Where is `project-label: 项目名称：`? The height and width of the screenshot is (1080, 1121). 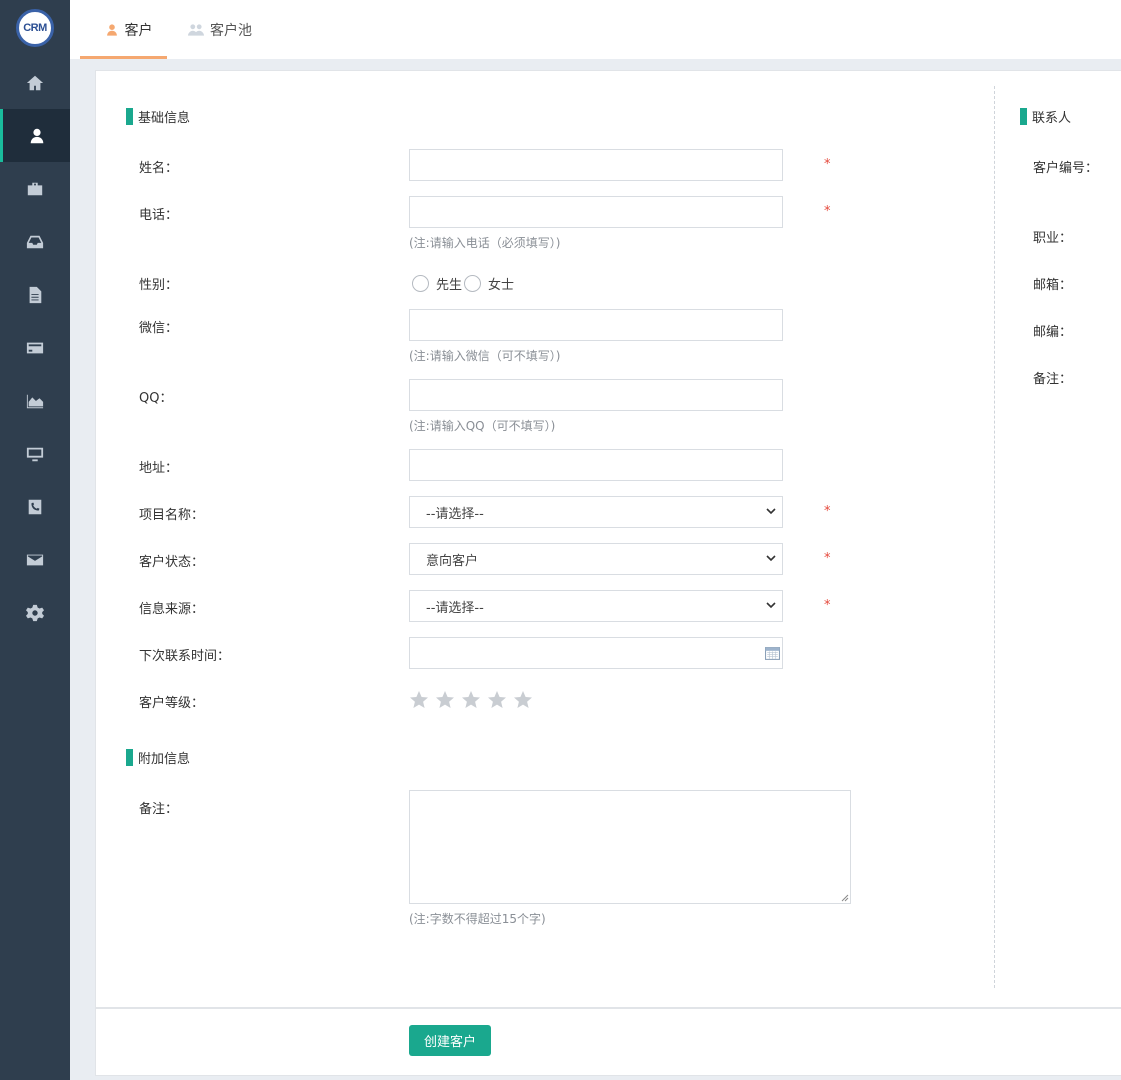
project-label: 项目名称： is located at coordinates (172, 515).